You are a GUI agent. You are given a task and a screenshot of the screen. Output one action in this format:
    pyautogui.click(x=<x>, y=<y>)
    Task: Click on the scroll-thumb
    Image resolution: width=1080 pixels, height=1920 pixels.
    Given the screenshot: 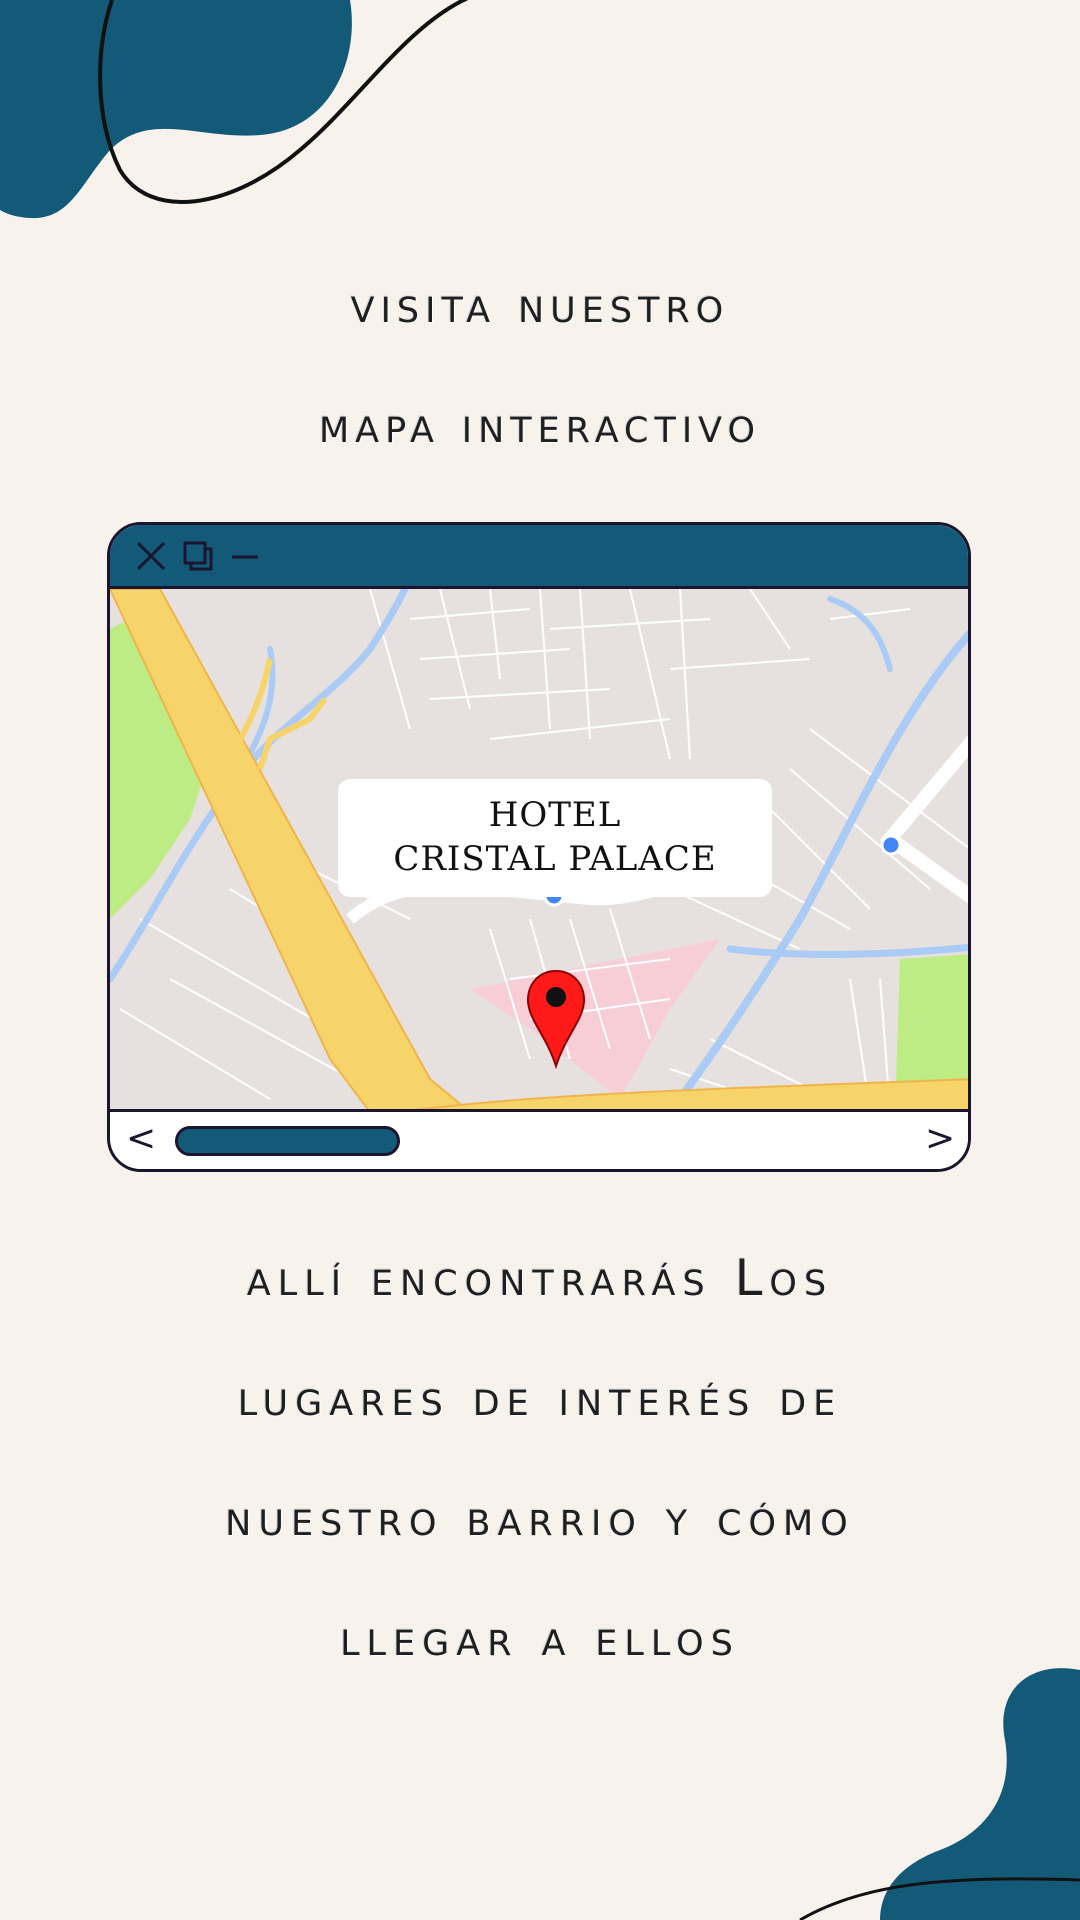 What is the action you would take?
    pyautogui.click(x=287, y=1141)
    